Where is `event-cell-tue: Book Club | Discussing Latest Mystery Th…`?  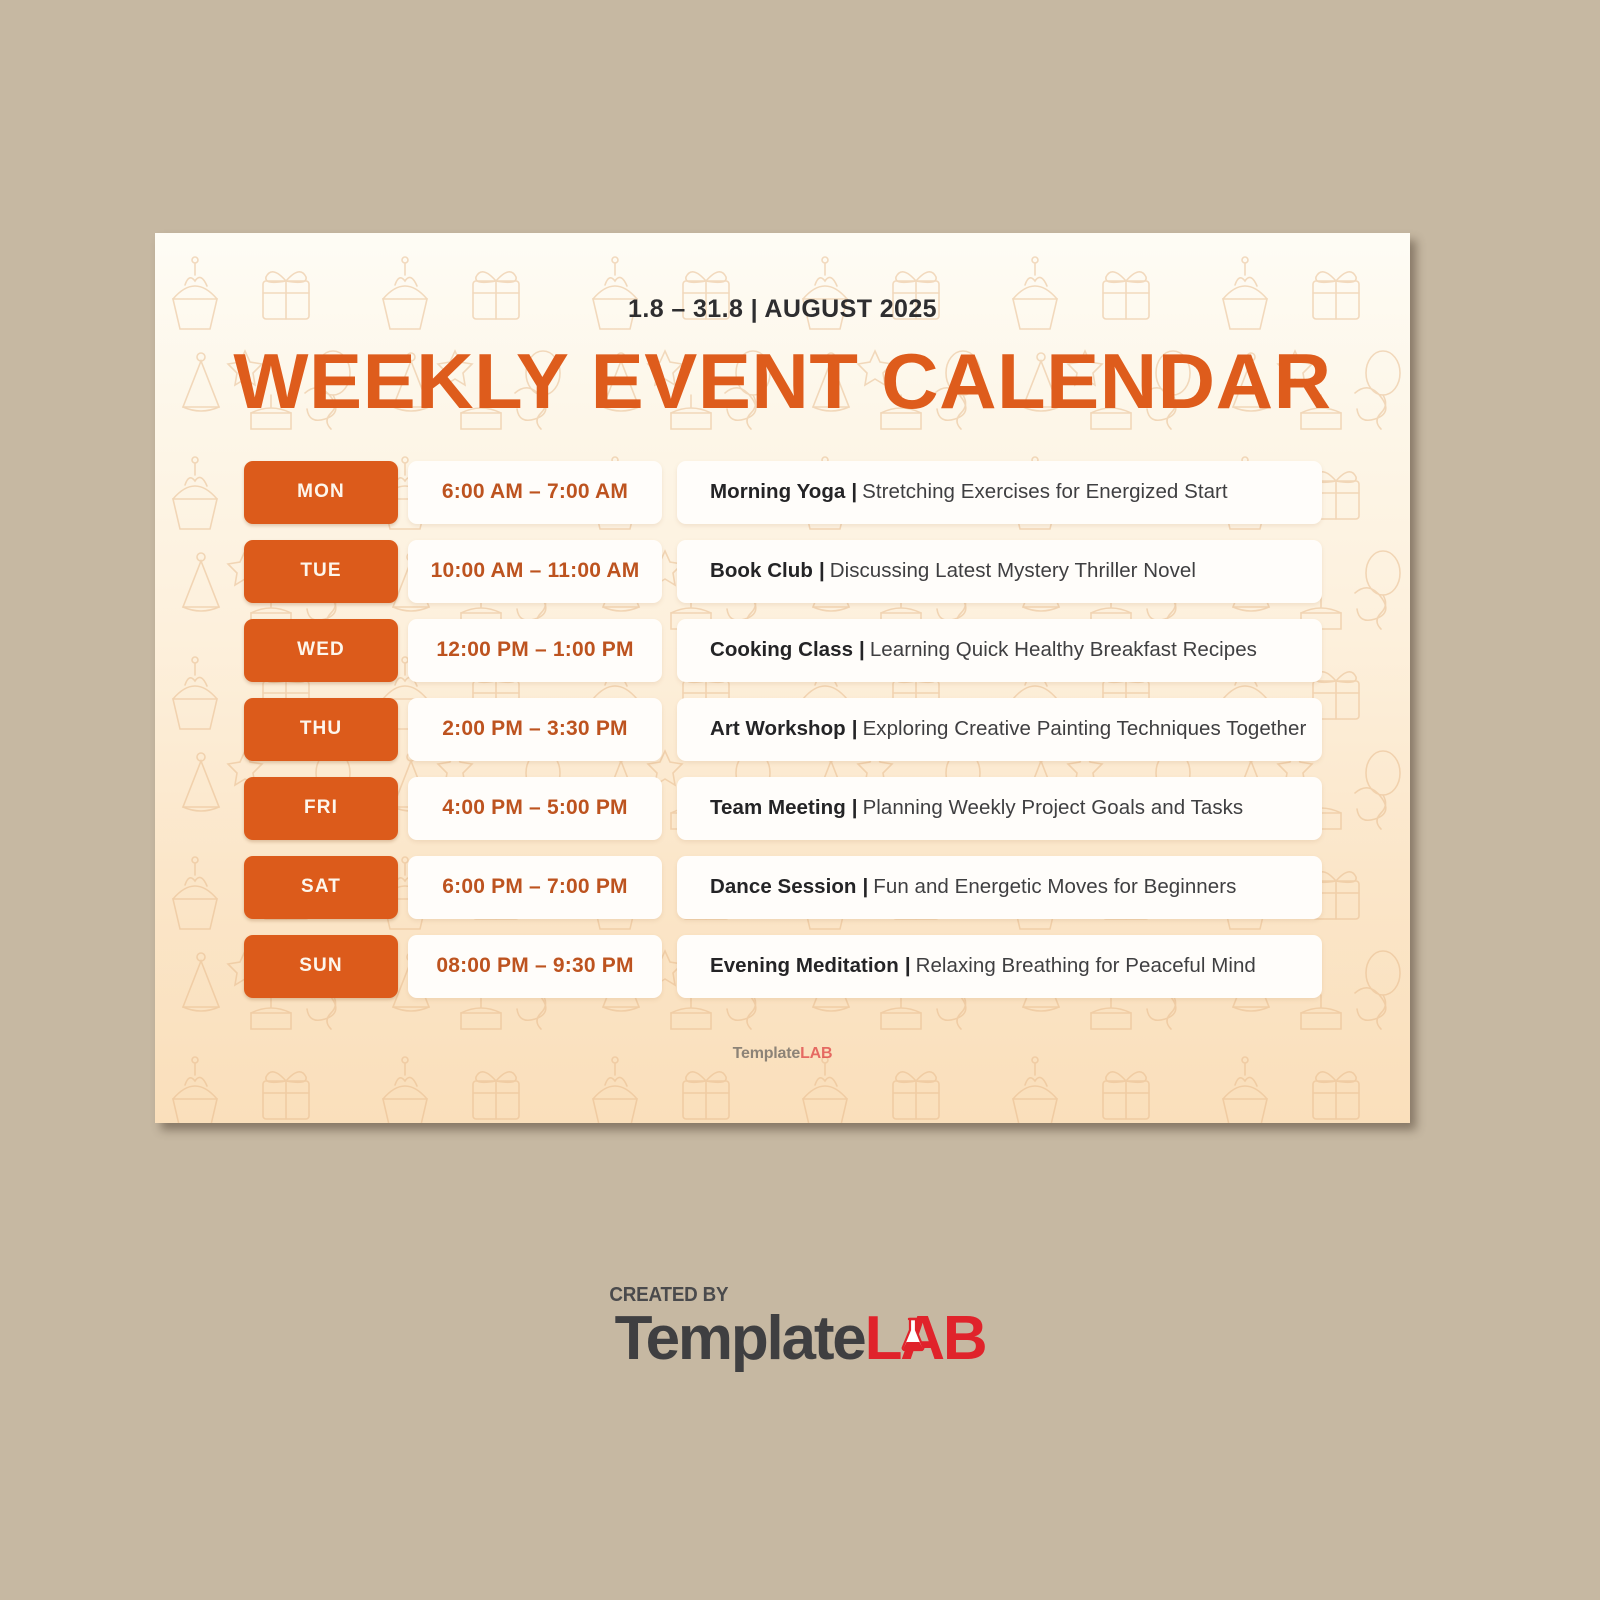 event-cell-tue: Book Club | Discussing Latest Mystery Th… is located at coordinates (999, 571).